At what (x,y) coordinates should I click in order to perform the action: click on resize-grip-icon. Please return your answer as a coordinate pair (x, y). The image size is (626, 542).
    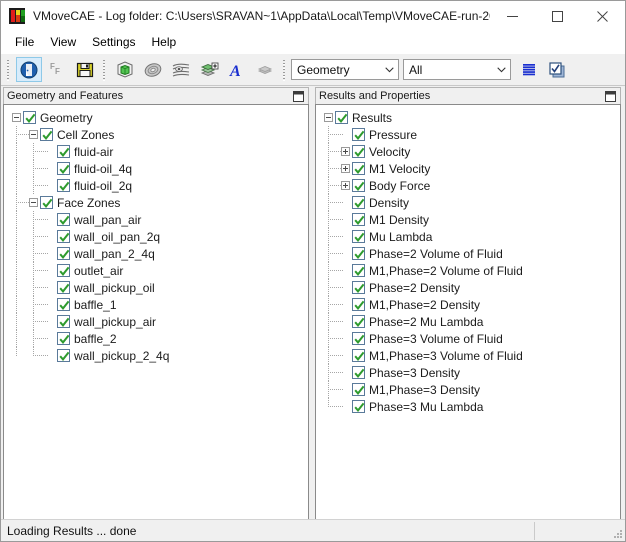
    Looking at the image, I should click on (617, 533).